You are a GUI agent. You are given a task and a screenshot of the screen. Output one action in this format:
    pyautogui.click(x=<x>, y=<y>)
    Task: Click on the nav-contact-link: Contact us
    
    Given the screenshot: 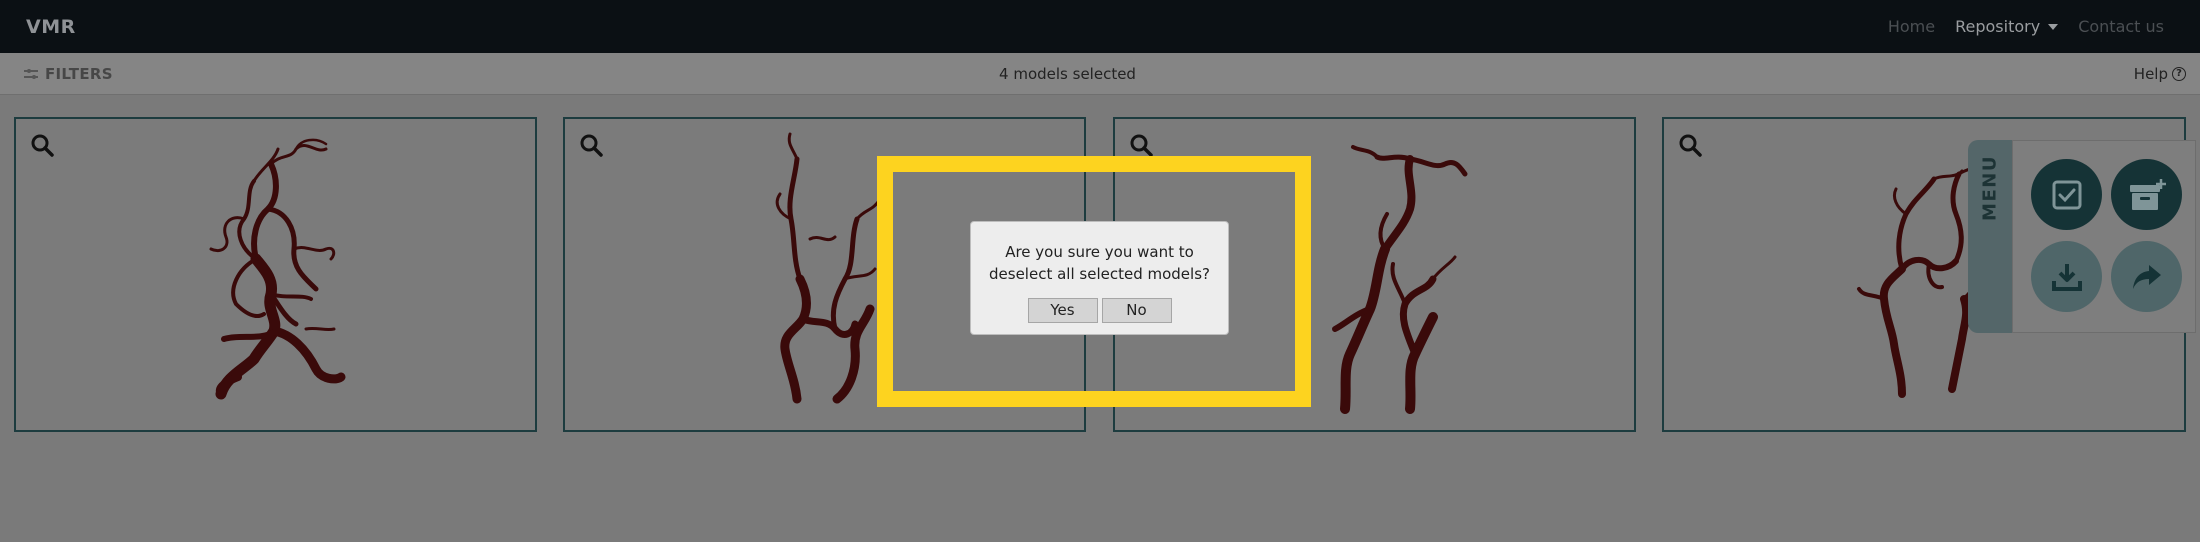 What is the action you would take?
    pyautogui.click(x=2121, y=26)
    